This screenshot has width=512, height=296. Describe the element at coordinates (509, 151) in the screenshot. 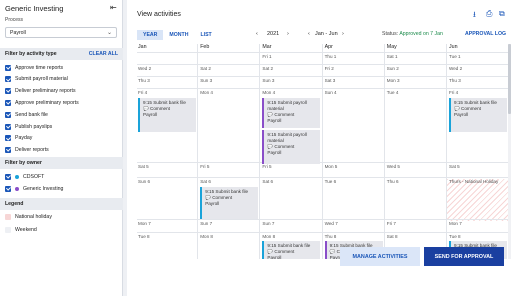

I see `calendar-scrollbar` at that location.